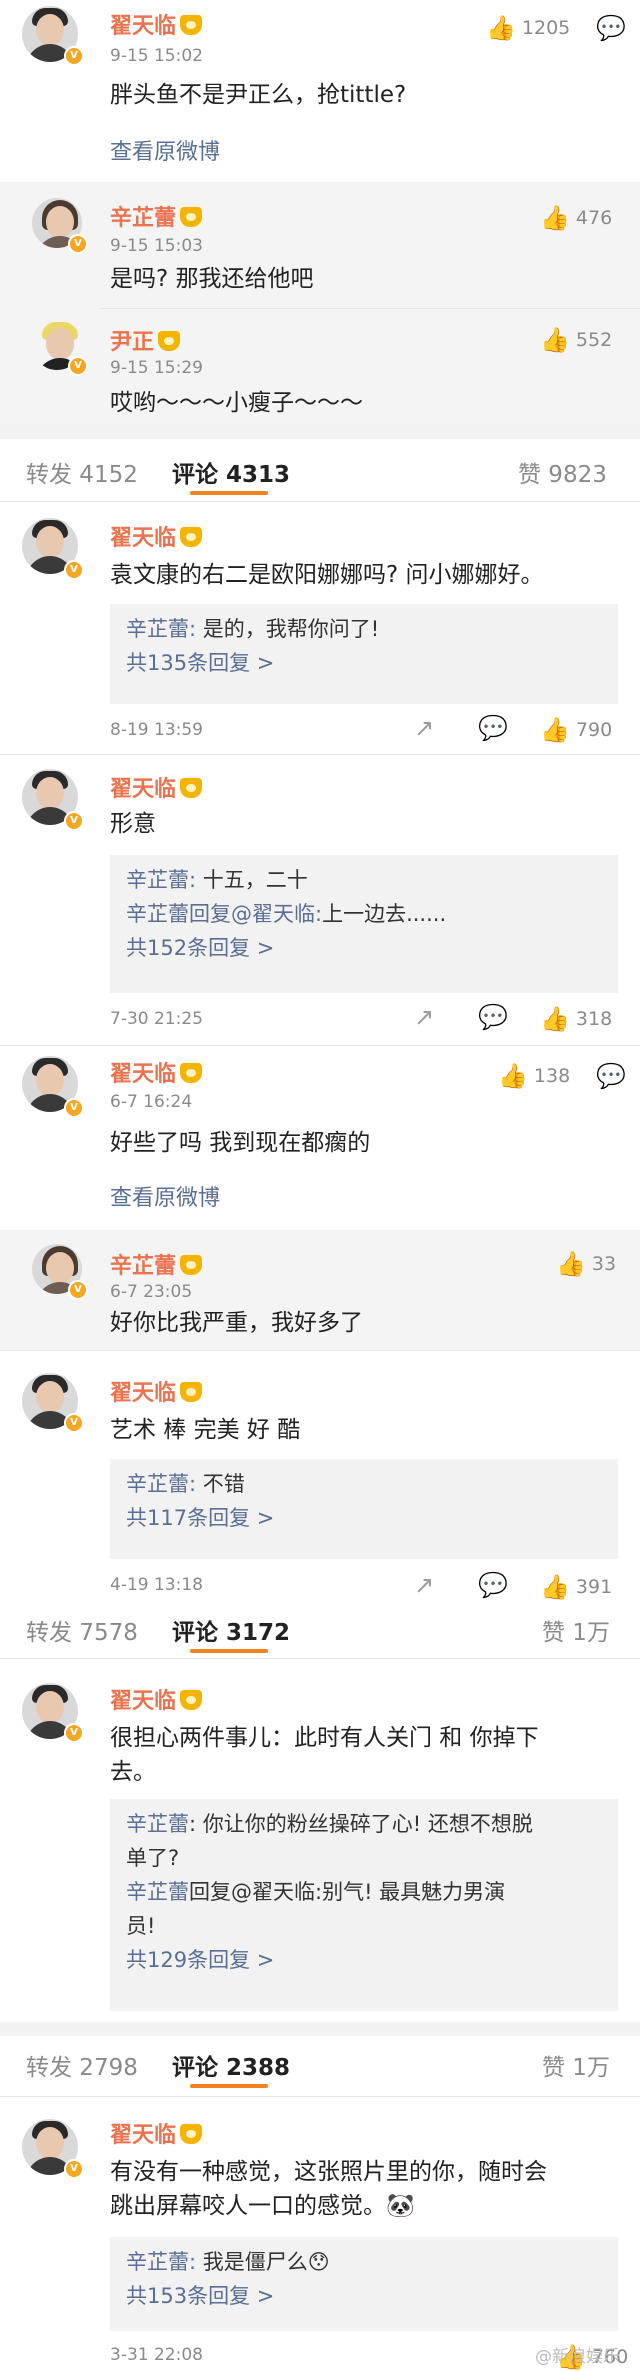 The image size is (640, 2371). Describe the element at coordinates (151, 1102) in the screenshot. I see `comment-time: 6-7 16:24` at that location.